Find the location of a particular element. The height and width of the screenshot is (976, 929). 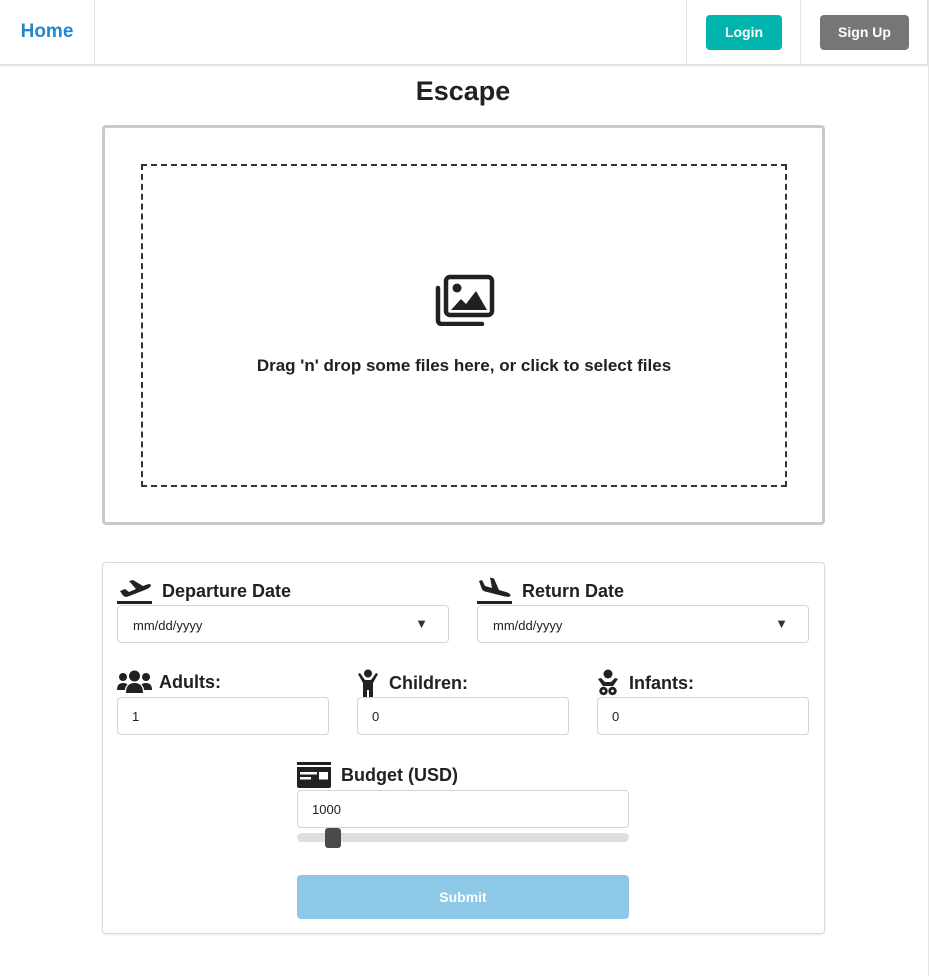

plane-departure-icon is located at coordinates (134, 592).